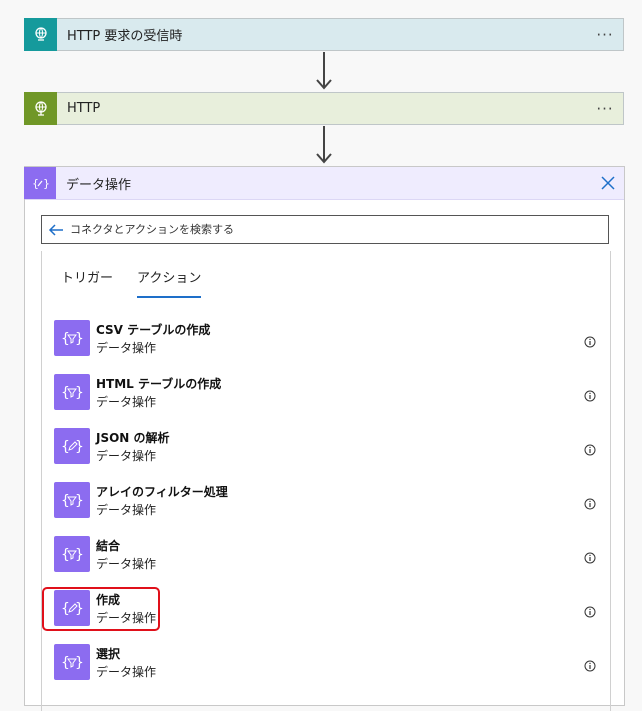  Describe the element at coordinates (324, 108) in the screenshot. I see `step-card-http: HTTP ···` at that location.